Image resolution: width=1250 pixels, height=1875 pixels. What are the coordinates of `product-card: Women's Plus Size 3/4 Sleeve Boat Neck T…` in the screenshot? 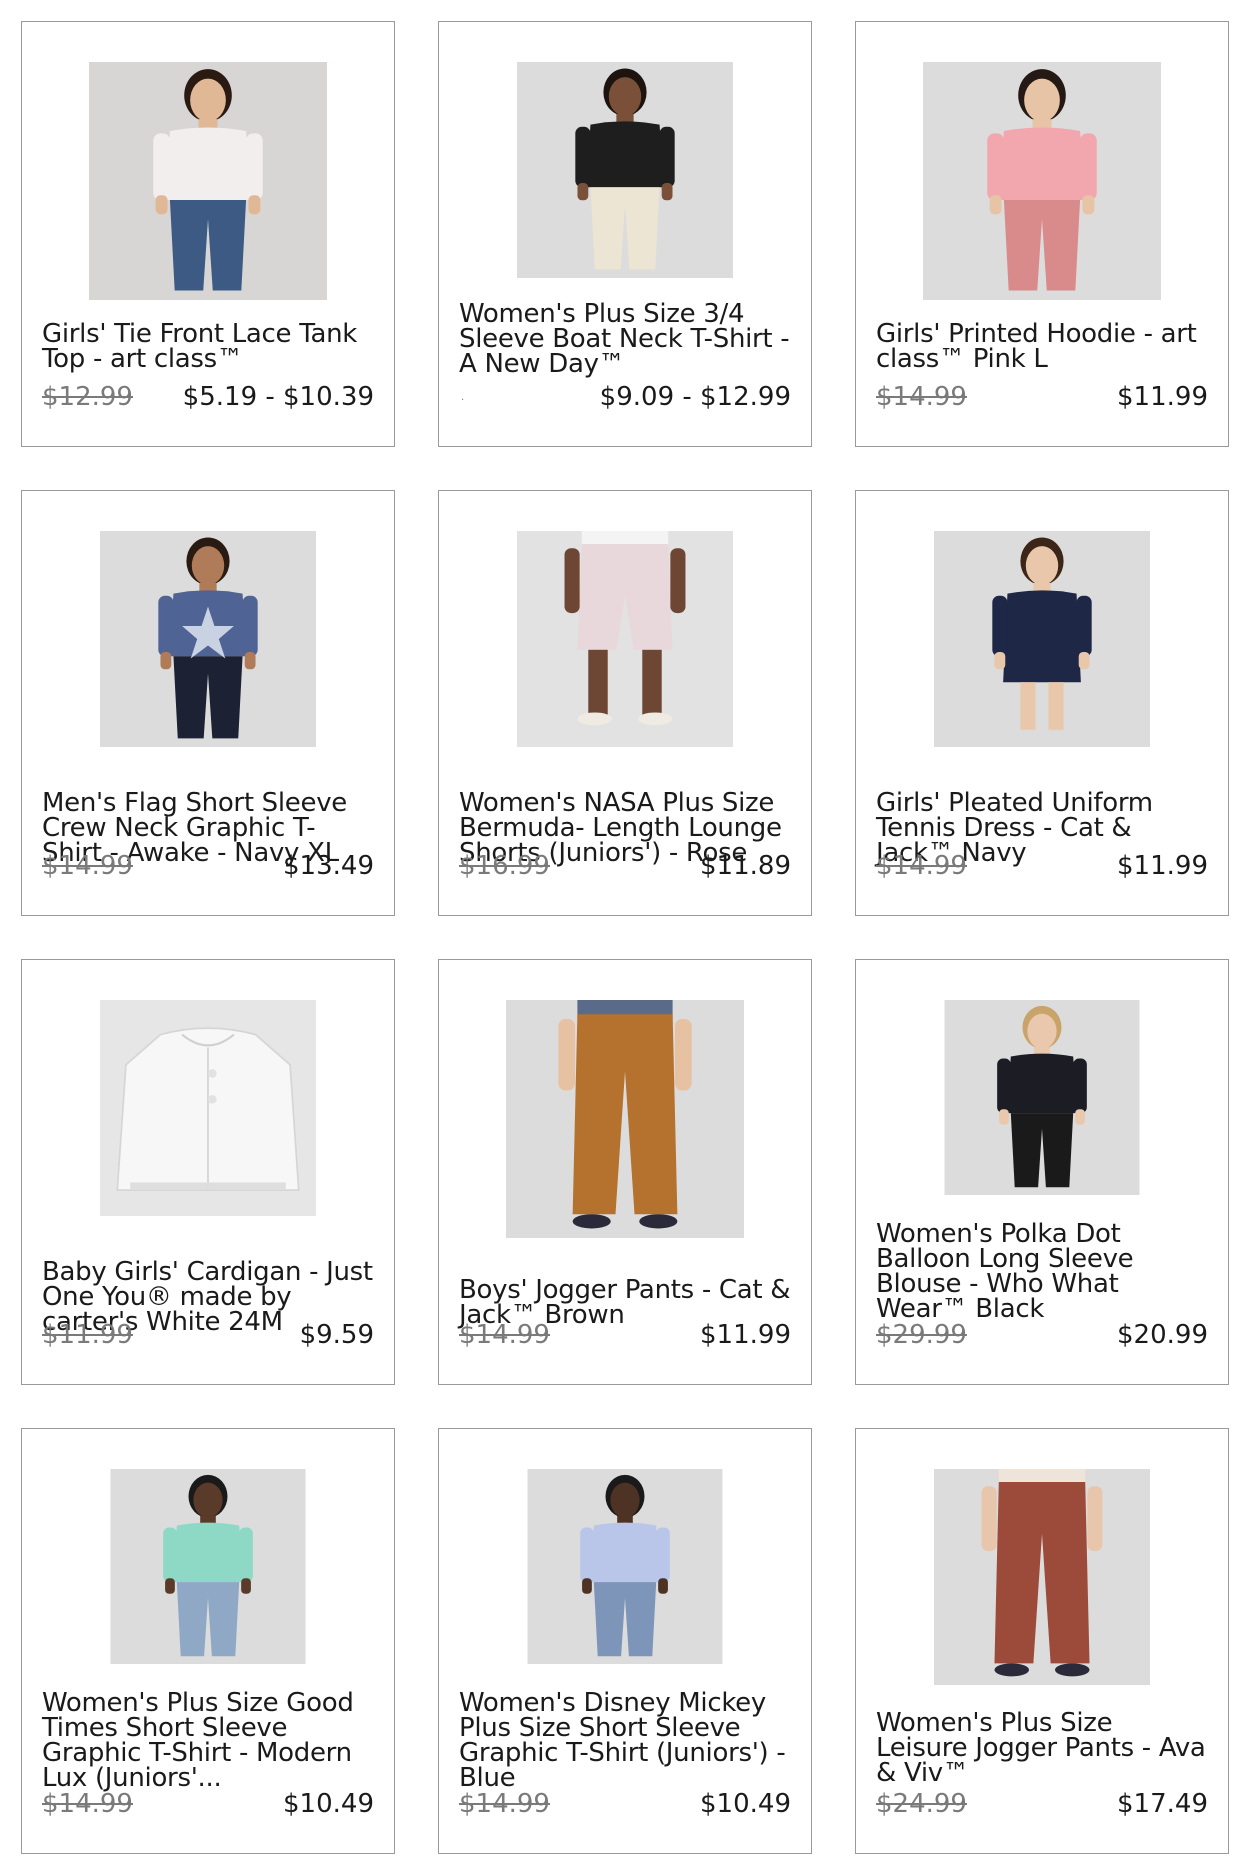 It's located at (625, 234).